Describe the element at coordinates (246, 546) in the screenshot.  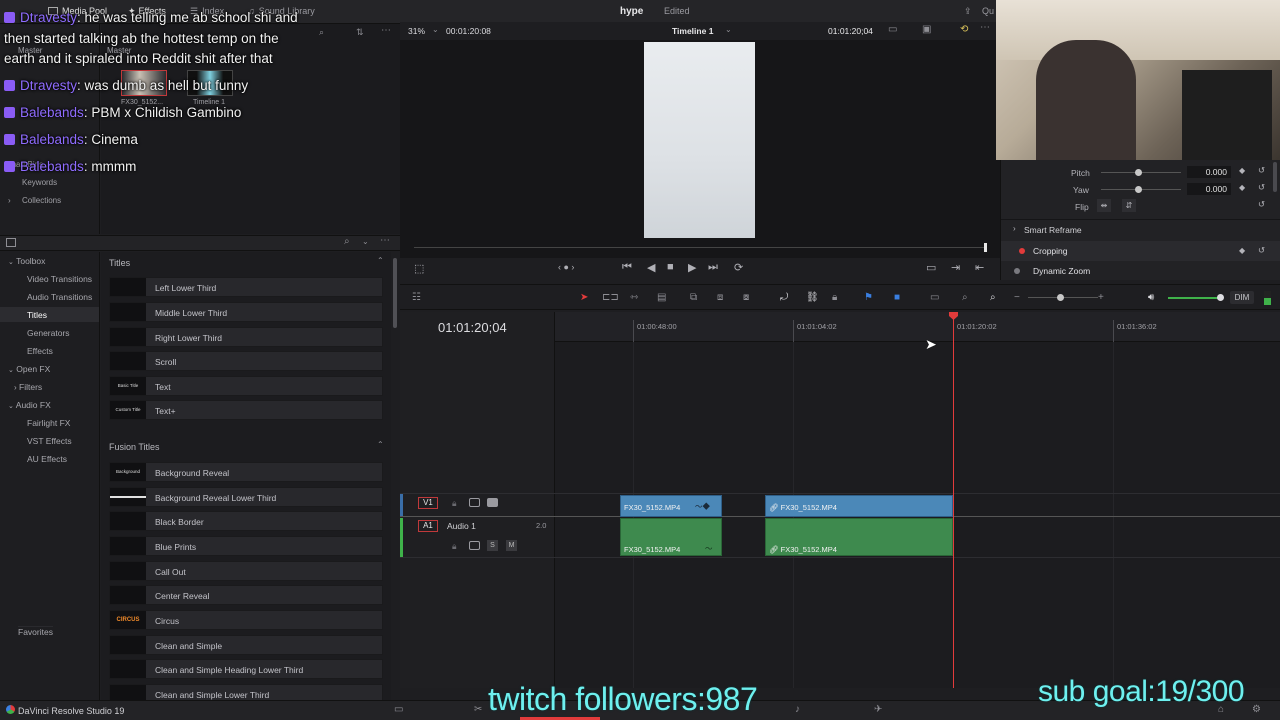
I see `fx-item-blue-prints: Blue Prints` at that location.